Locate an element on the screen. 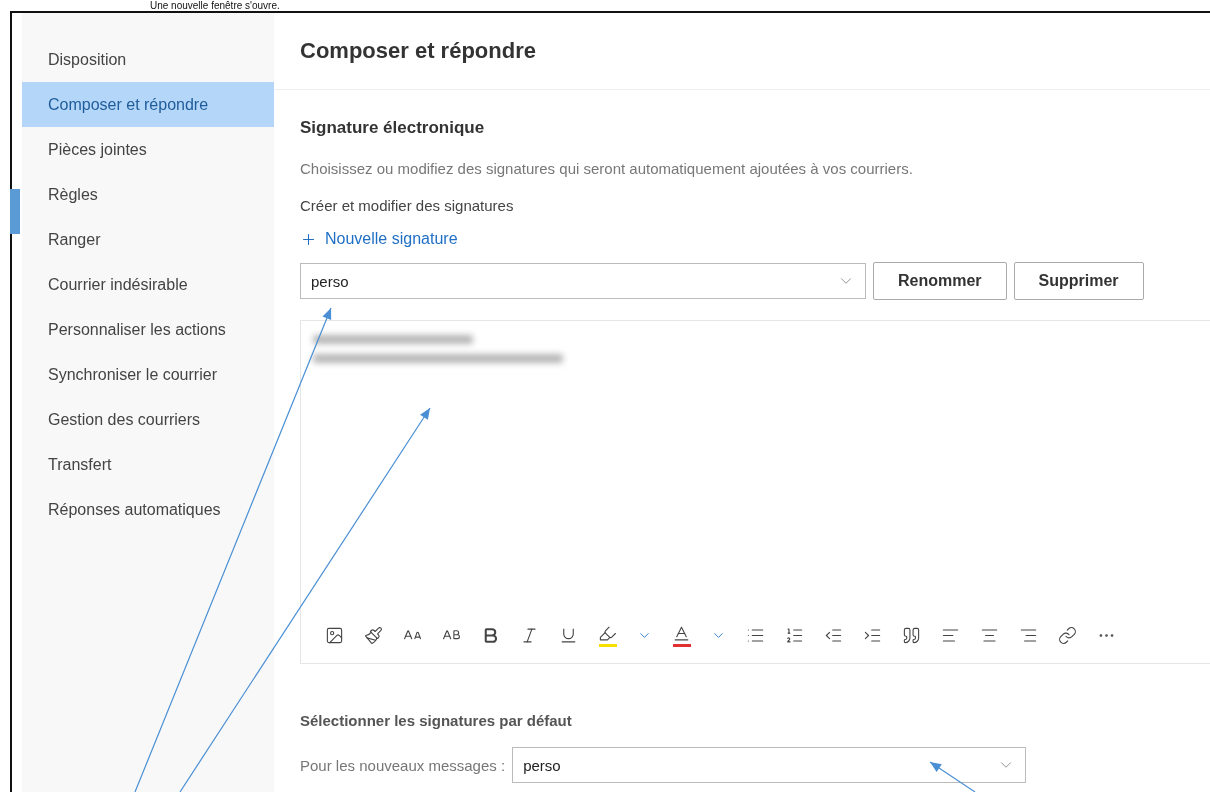  bullet-list-icon is located at coordinates (755, 635).